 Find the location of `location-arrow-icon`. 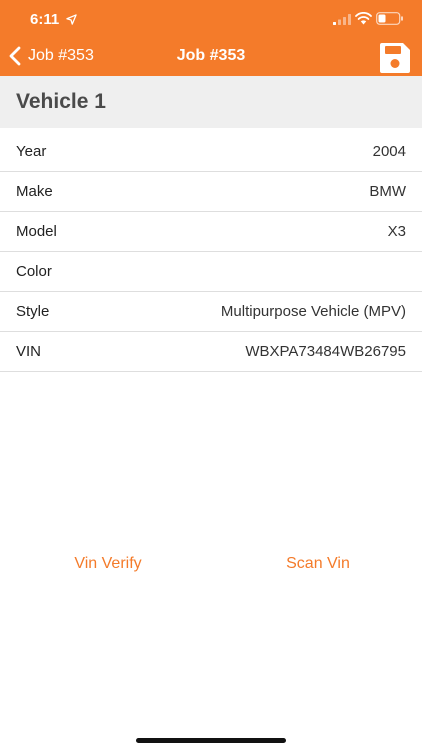

location-arrow-icon is located at coordinates (71, 19).